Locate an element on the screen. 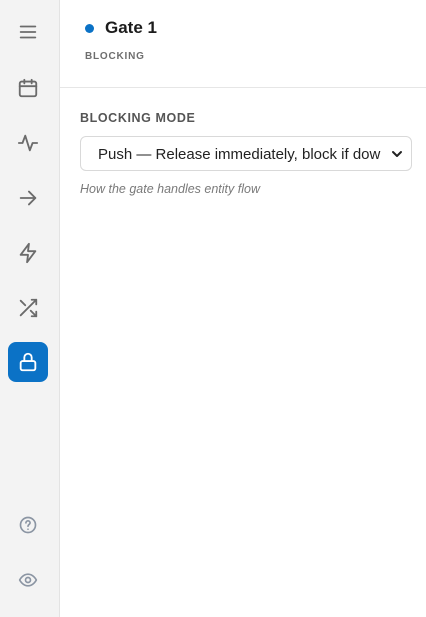 Image resolution: width=426 pixels, height=617 pixels. status-dot is located at coordinates (89, 28).